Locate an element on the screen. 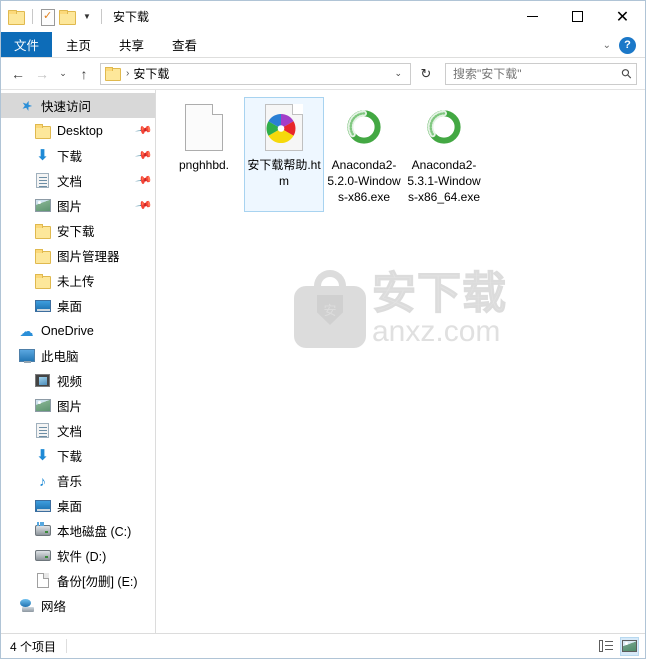  sidebar-item-drive-e: 备份[勿删] (E:) is located at coordinates (78, 580).